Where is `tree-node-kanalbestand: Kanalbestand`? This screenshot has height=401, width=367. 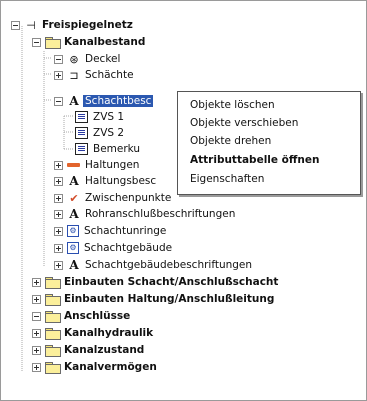 tree-node-kanalbestand: Kanalbestand is located at coordinates (88, 42).